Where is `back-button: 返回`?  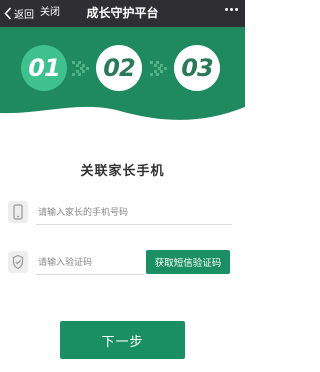 back-button: 返回 is located at coordinates (19, 13).